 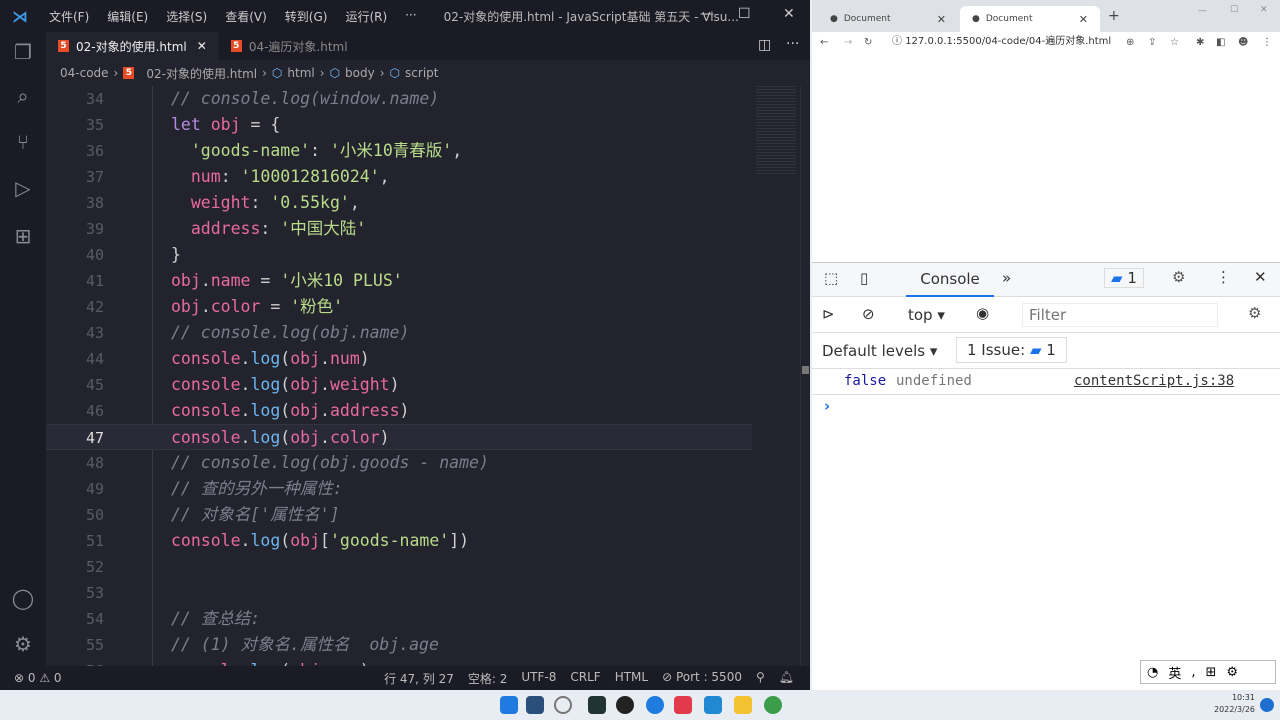 I want to click on feedback-icon: ⚲, so click(x=760, y=678).